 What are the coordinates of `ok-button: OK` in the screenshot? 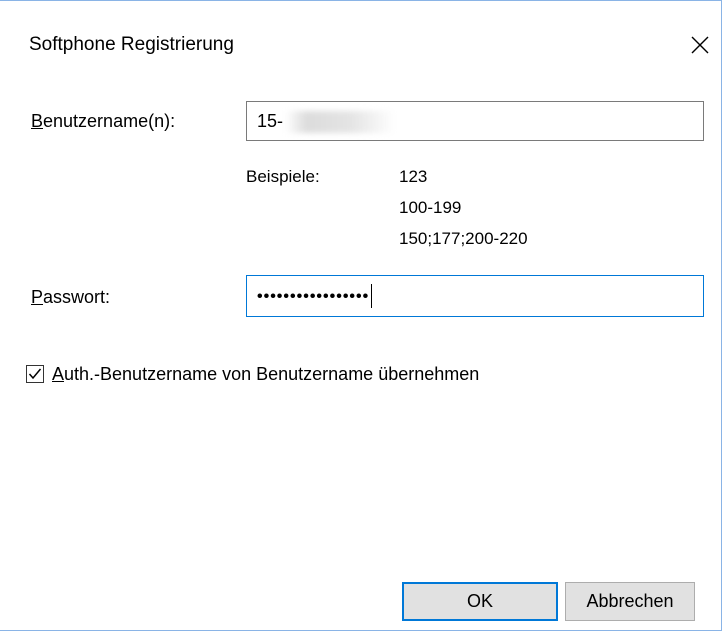 It's located at (480, 601).